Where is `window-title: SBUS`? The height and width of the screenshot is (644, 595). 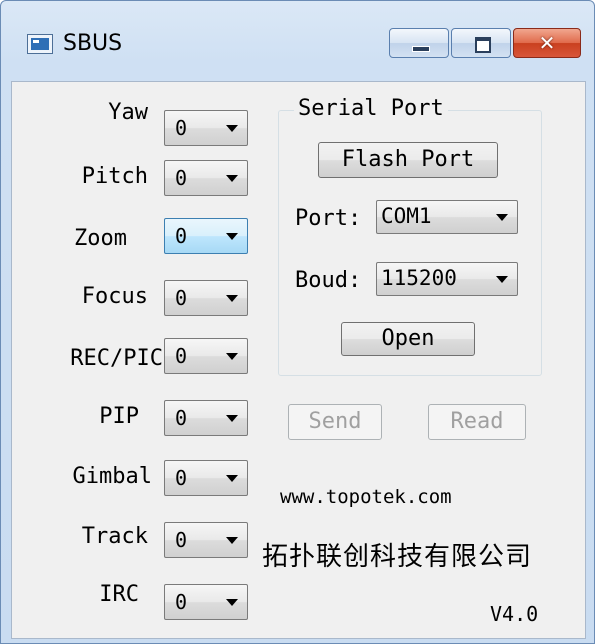
window-title: SBUS is located at coordinates (93, 43).